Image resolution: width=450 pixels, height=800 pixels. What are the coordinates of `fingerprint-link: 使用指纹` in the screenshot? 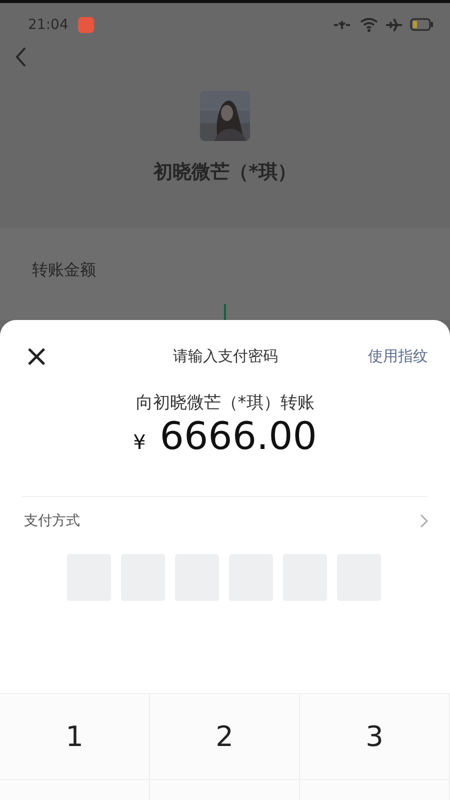 It's located at (398, 356).